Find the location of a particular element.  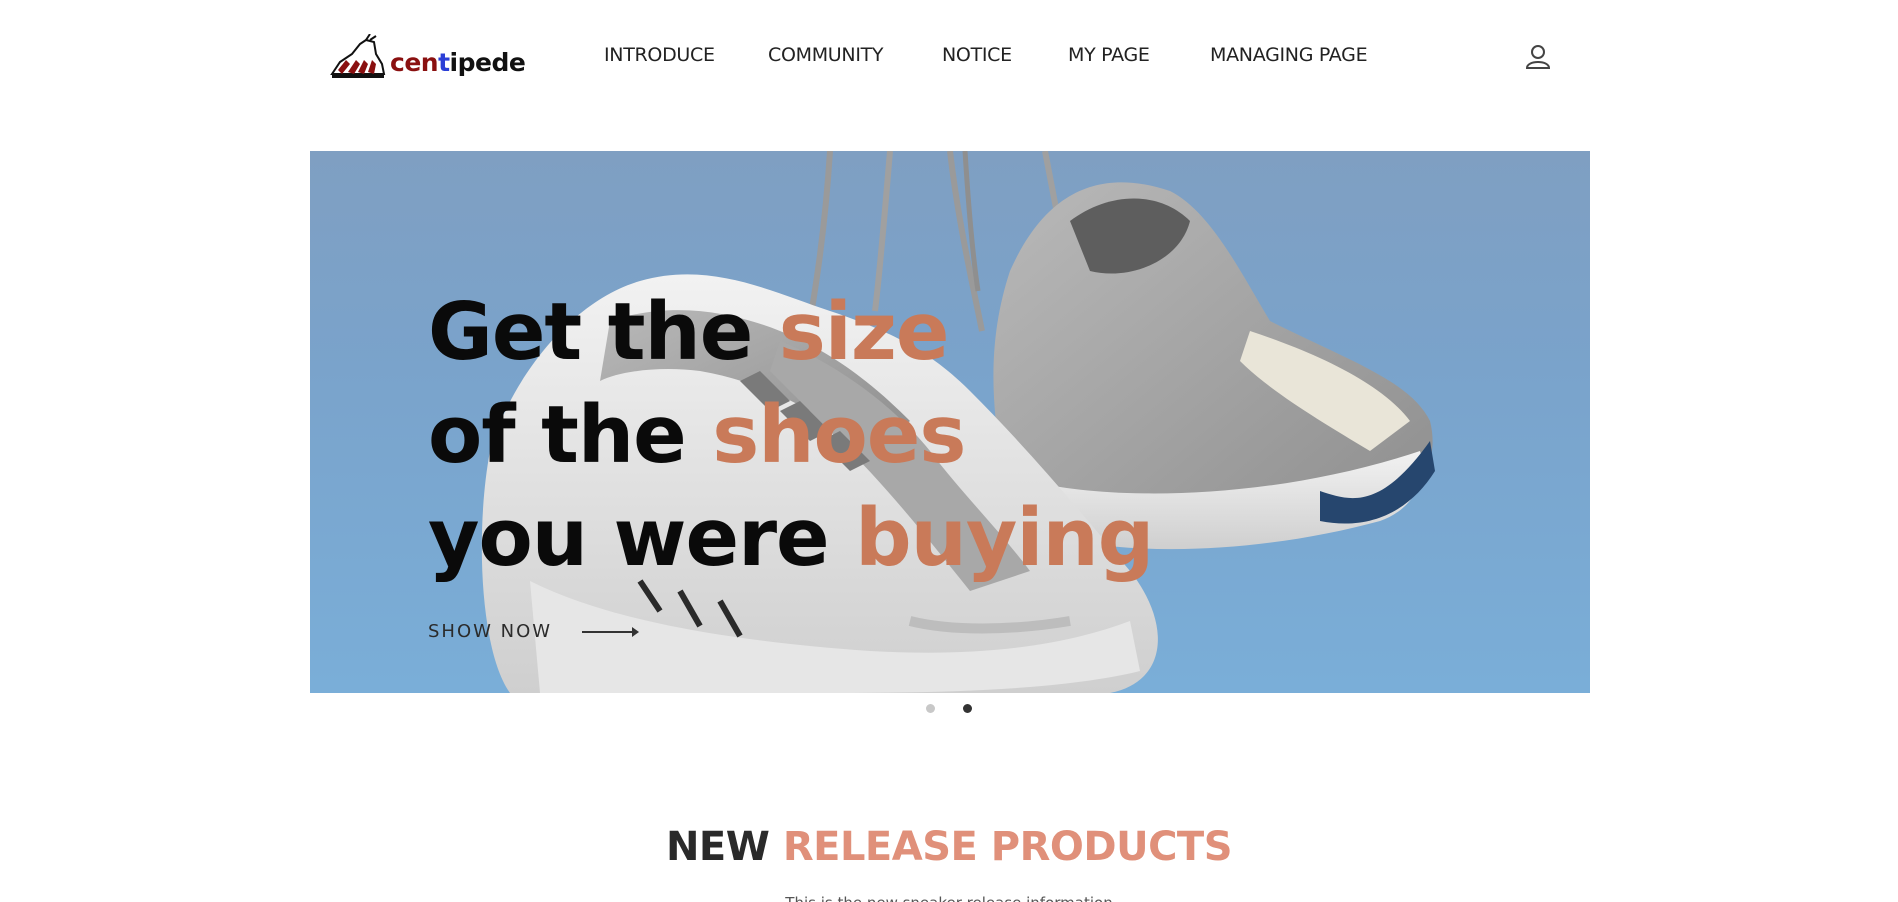

logo-wordmark: centipede is located at coordinates (458, 62).